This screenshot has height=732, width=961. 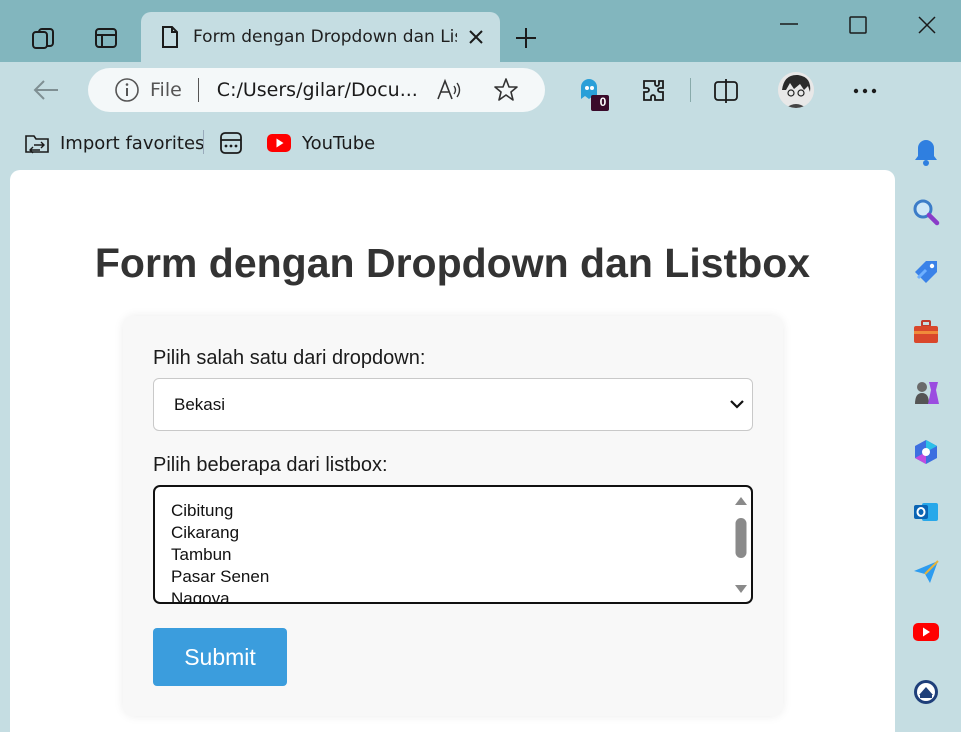 What do you see at coordinates (926, 692) in the screenshot?
I see `app-icon` at bounding box center [926, 692].